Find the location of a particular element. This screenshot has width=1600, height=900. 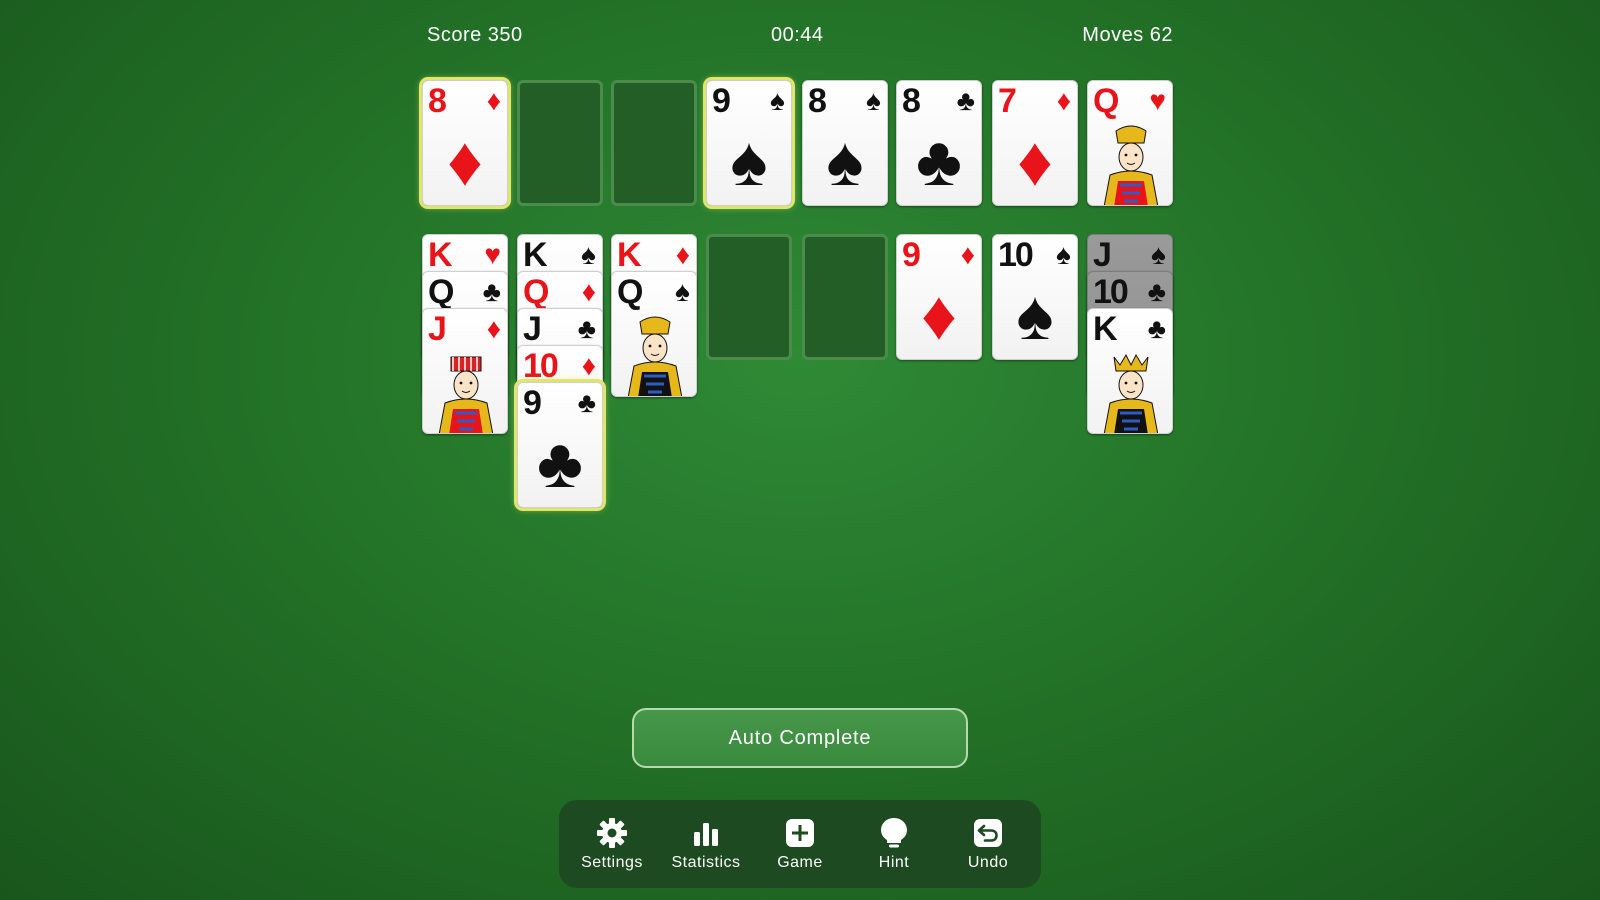

settings-label: Settings is located at coordinates (612, 862).